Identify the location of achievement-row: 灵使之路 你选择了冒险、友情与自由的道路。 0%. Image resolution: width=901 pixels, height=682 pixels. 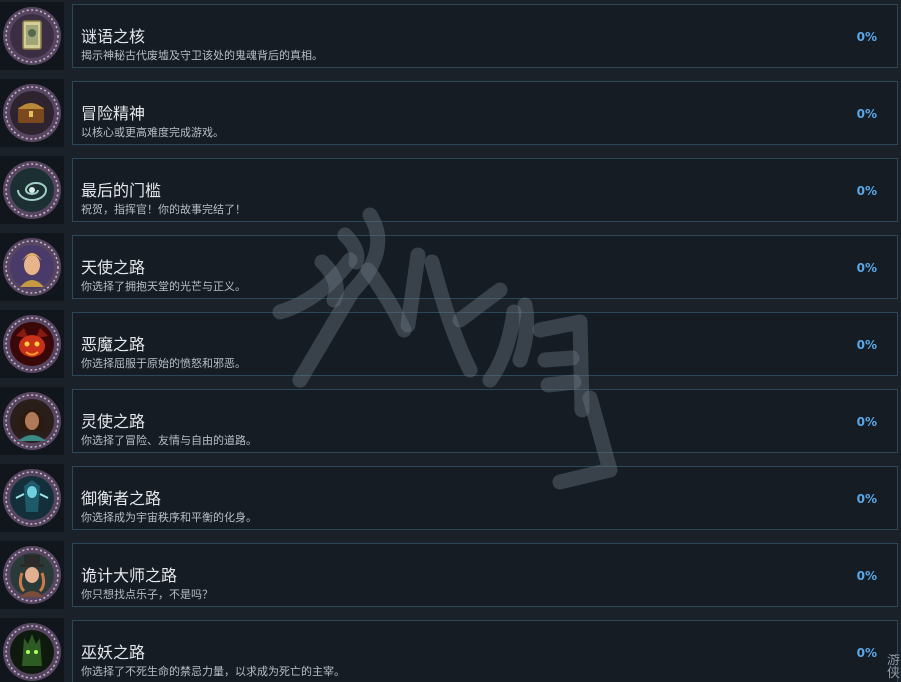
(450, 421).